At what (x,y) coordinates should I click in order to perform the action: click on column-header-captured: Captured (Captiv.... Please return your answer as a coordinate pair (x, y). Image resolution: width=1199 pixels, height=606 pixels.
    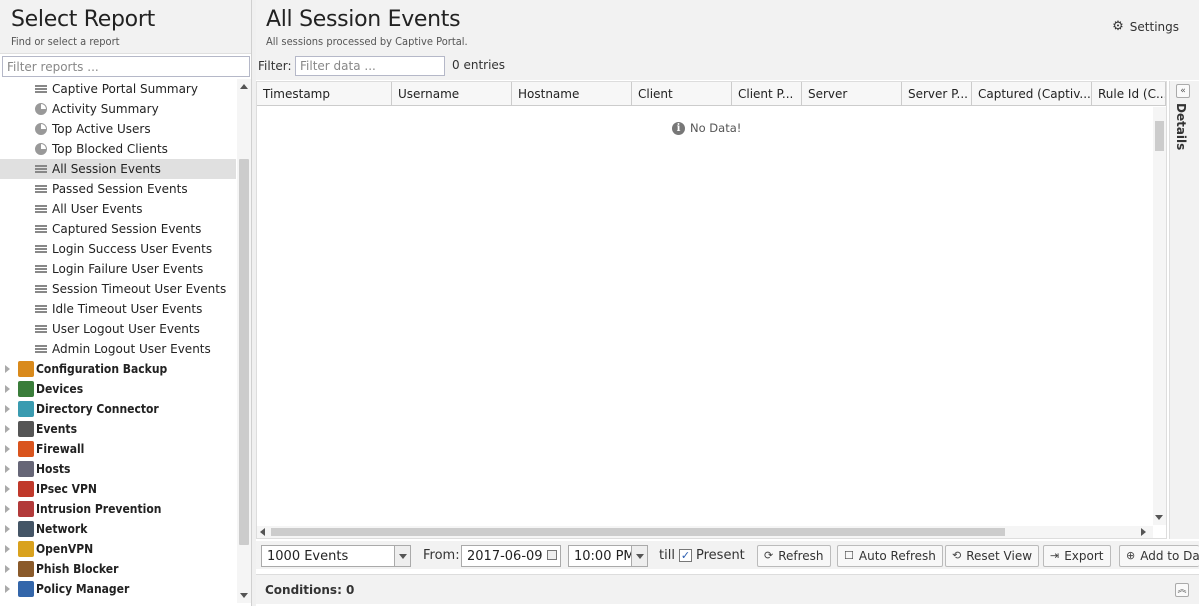
    Looking at the image, I should click on (1032, 94).